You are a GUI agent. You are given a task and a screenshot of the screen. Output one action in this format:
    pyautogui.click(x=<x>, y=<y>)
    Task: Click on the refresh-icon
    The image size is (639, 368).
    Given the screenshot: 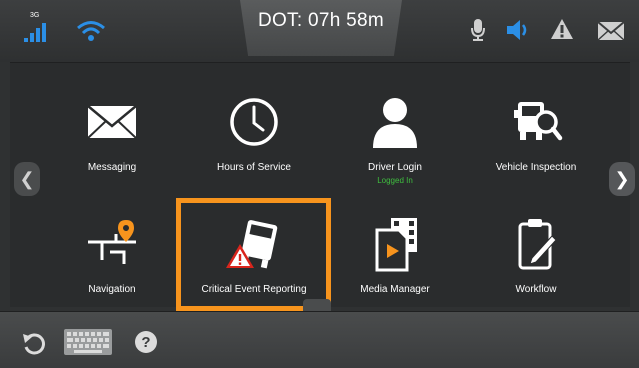 What is the action you would take?
    pyautogui.click(x=34, y=345)
    